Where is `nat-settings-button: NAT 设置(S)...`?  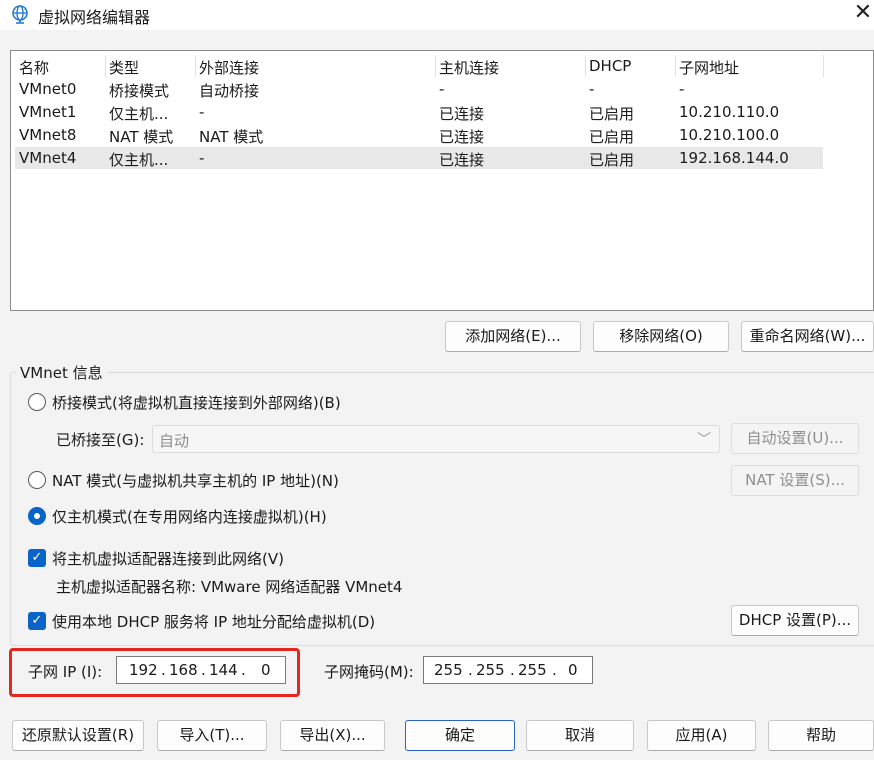 nat-settings-button: NAT 设置(S)... is located at coordinates (795, 480).